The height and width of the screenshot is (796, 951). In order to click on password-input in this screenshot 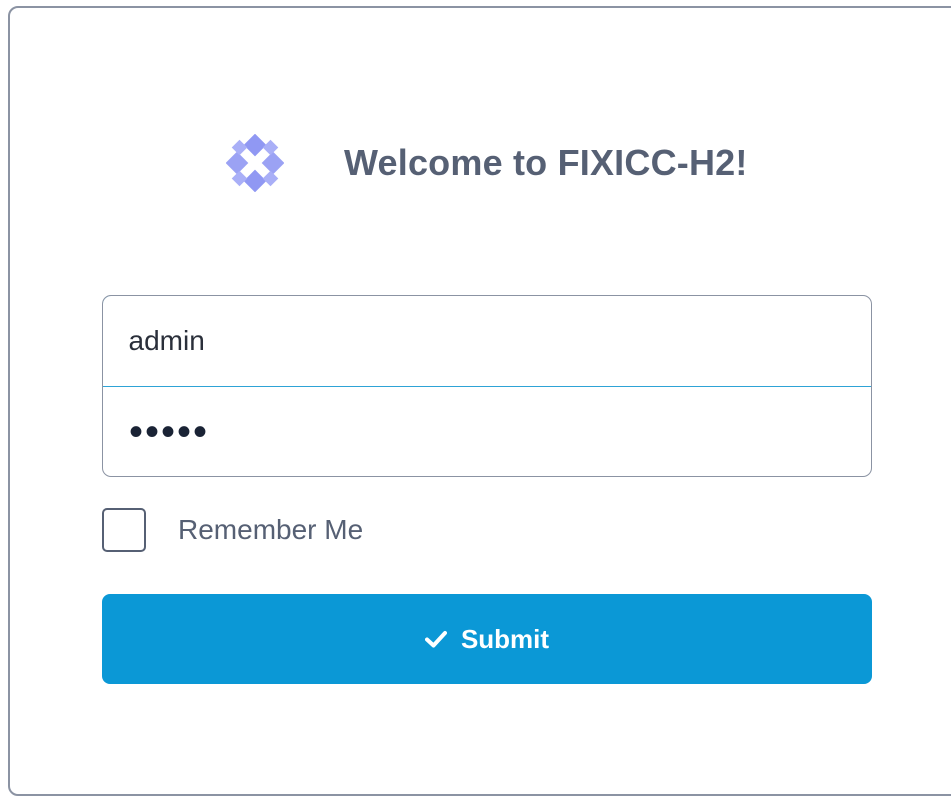, I will do `click(487, 431)`.